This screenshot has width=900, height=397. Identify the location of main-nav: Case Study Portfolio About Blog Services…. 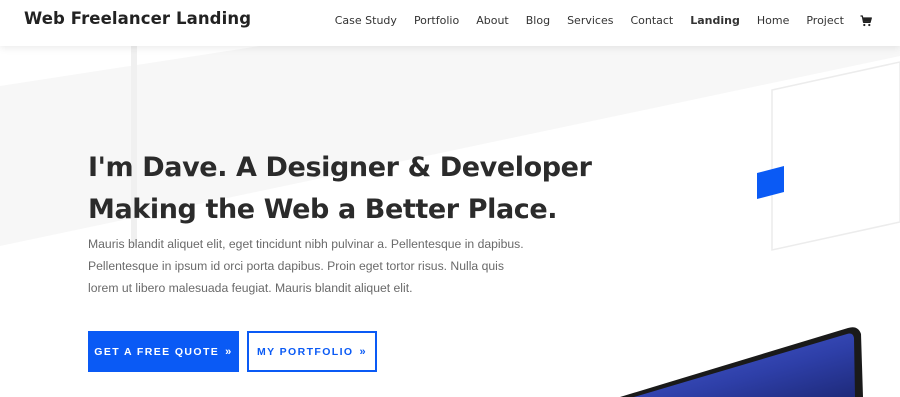
(595, 20).